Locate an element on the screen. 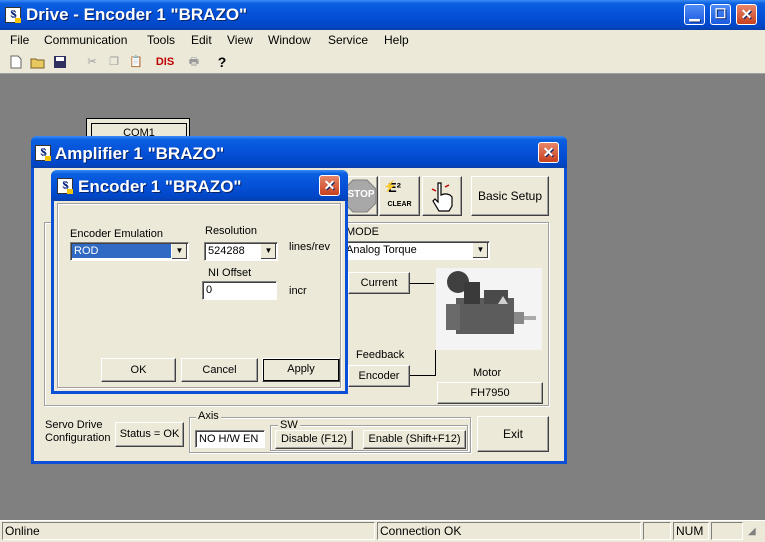  cut-icon: ✂ is located at coordinates (92, 62).